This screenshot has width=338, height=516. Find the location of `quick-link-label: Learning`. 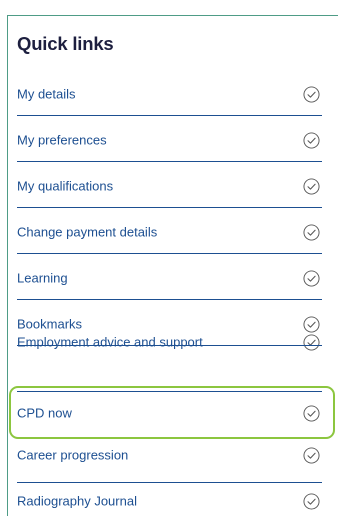

quick-link-label: Learning is located at coordinates (42, 278).